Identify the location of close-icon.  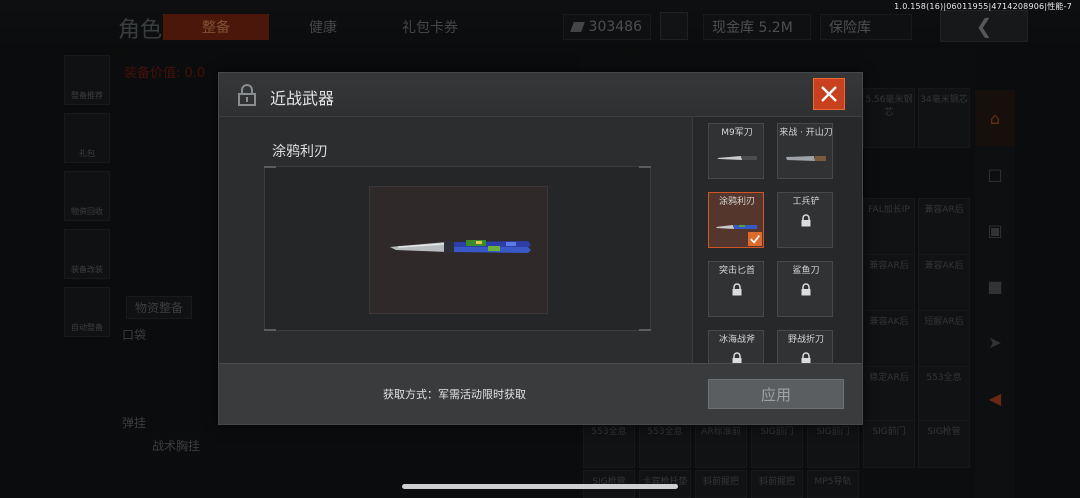
(829, 94).